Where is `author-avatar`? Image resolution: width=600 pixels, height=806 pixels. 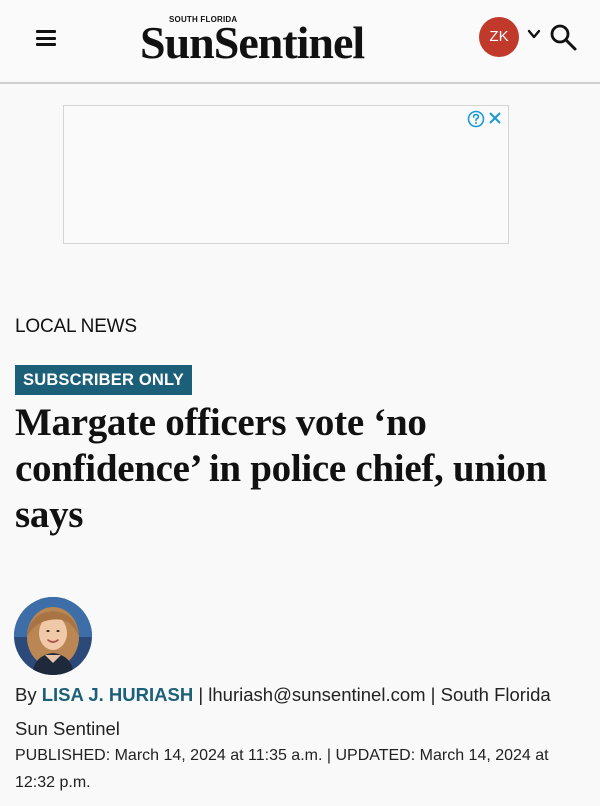 author-avatar is located at coordinates (53, 636).